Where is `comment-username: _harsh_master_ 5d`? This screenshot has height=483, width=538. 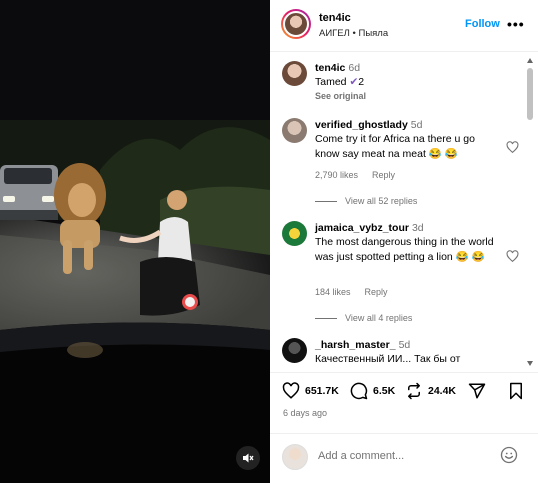
comment-username: _harsh_master_ 5d is located at coordinates (362, 345).